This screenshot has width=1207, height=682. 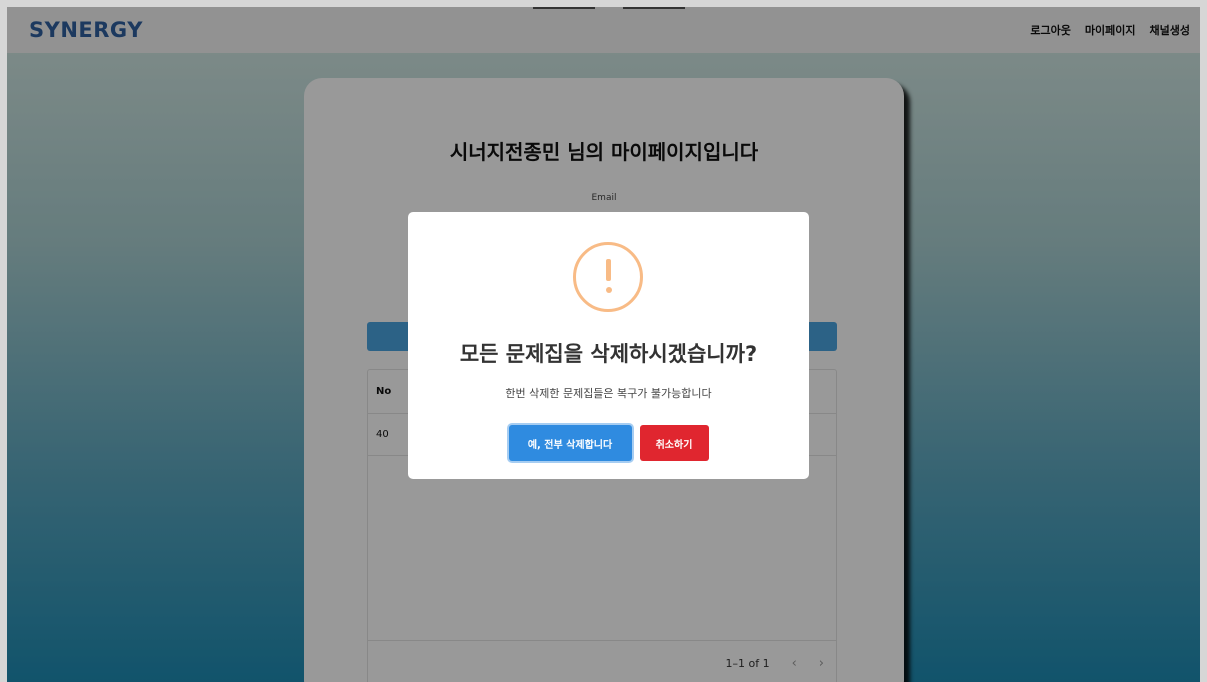 What do you see at coordinates (674, 443) in the screenshot?
I see `cancel-button: 취소하기` at bounding box center [674, 443].